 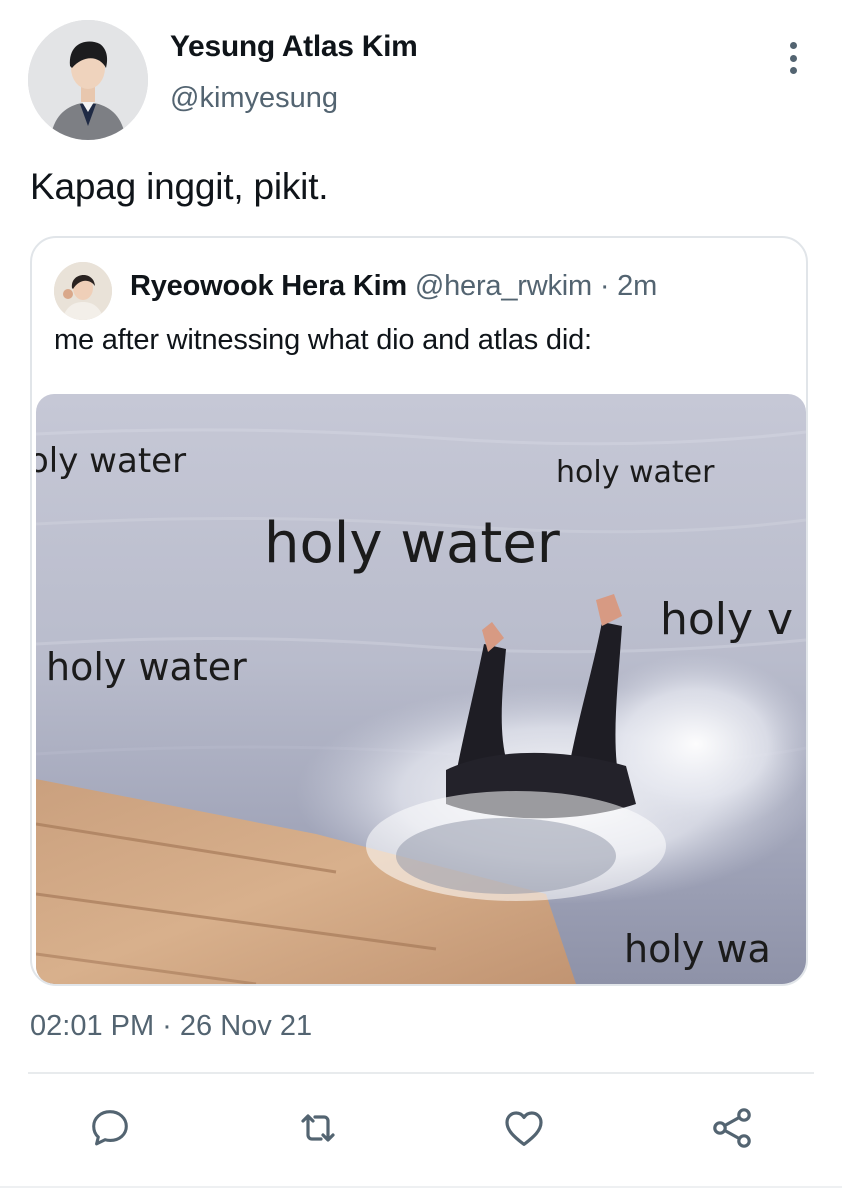 I want to click on retweet-icon, so click(x=318, y=1128).